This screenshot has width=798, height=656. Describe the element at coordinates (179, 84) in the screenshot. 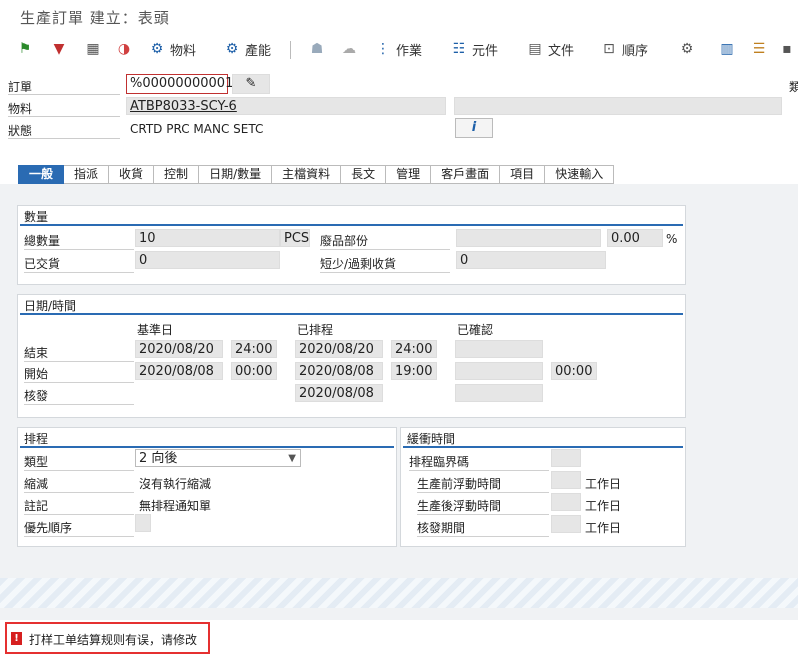

I see `order-number-field: %00000000001` at that location.